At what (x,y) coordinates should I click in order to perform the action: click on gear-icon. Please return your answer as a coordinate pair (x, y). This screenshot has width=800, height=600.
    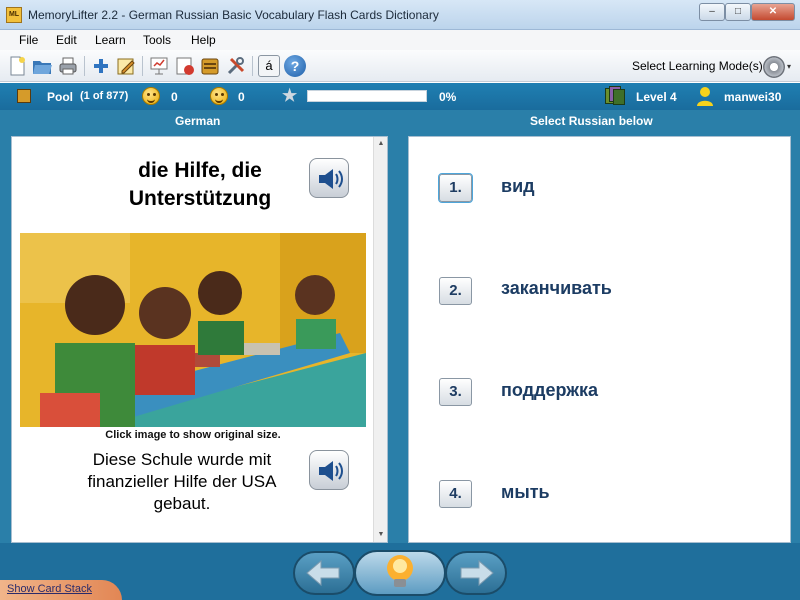
    Looking at the image, I should click on (774, 67).